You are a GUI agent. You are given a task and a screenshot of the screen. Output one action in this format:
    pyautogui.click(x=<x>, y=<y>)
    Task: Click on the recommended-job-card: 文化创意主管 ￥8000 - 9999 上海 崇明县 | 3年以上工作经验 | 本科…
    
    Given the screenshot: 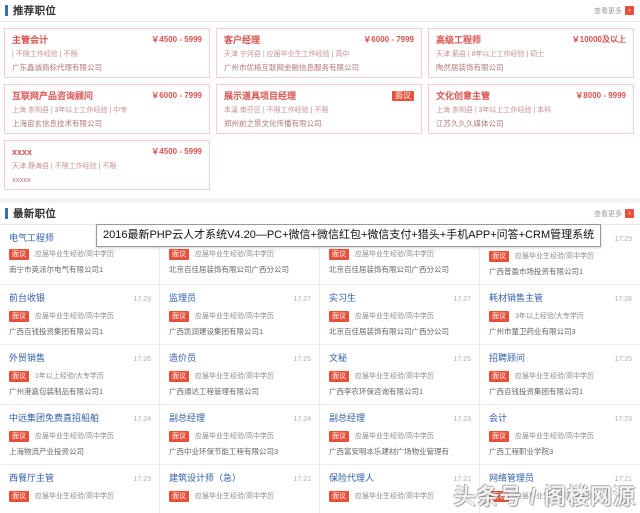 What is the action you would take?
    pyautogui.click(x=531, y=109)
    